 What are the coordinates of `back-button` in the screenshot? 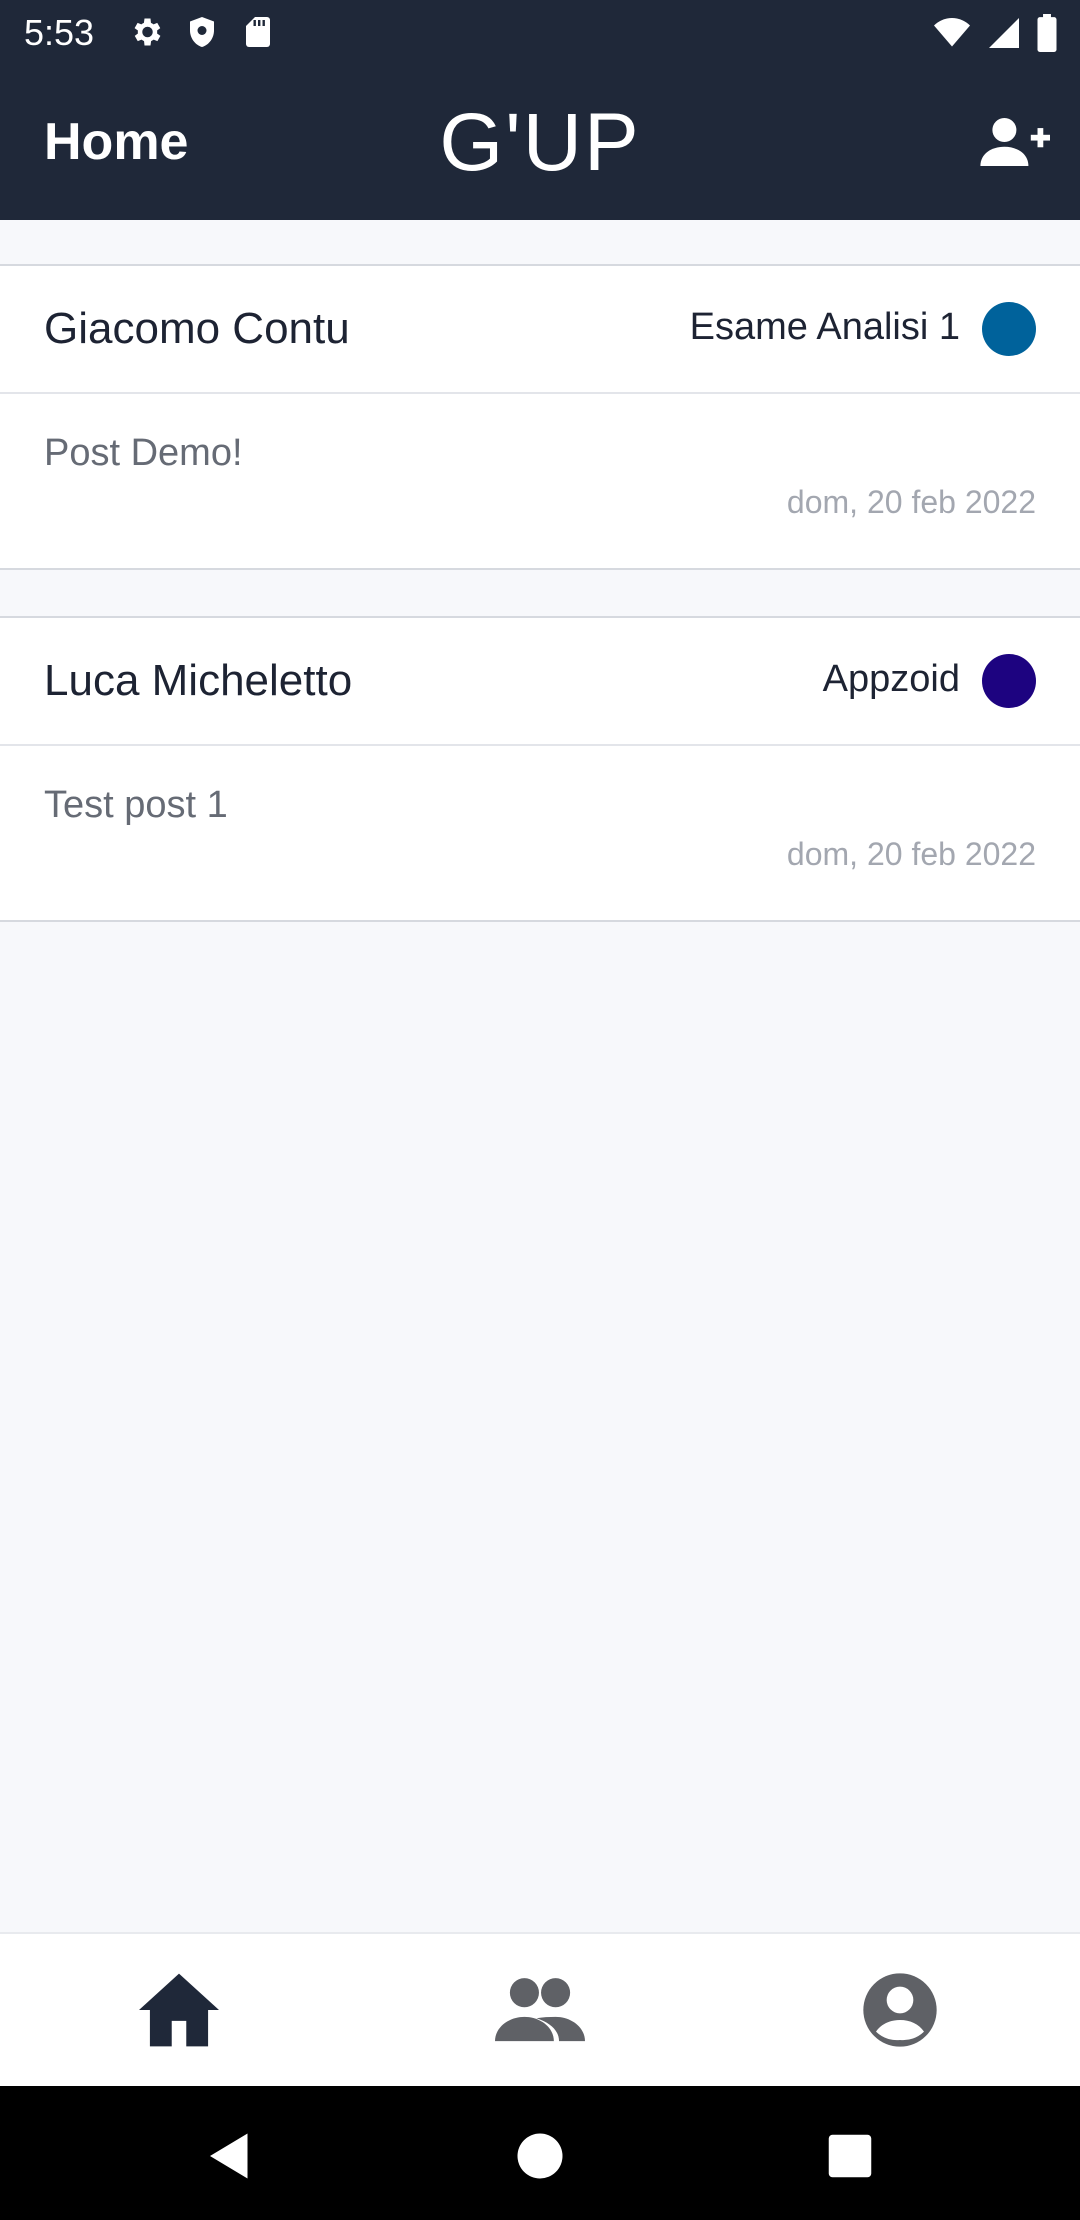 It's located at (230, 2156).